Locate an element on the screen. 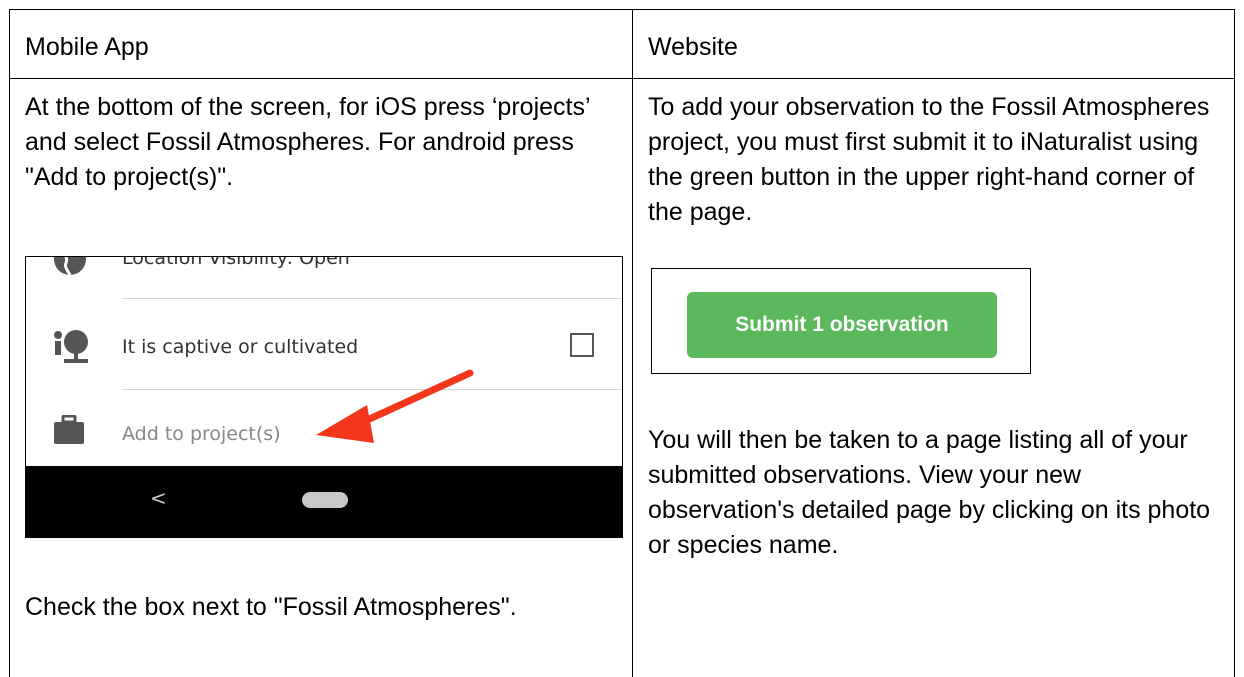 The height and width of the screenshot is (677, 1244). header-mobile-app: Mobile App is located at coordinates (87, 47).